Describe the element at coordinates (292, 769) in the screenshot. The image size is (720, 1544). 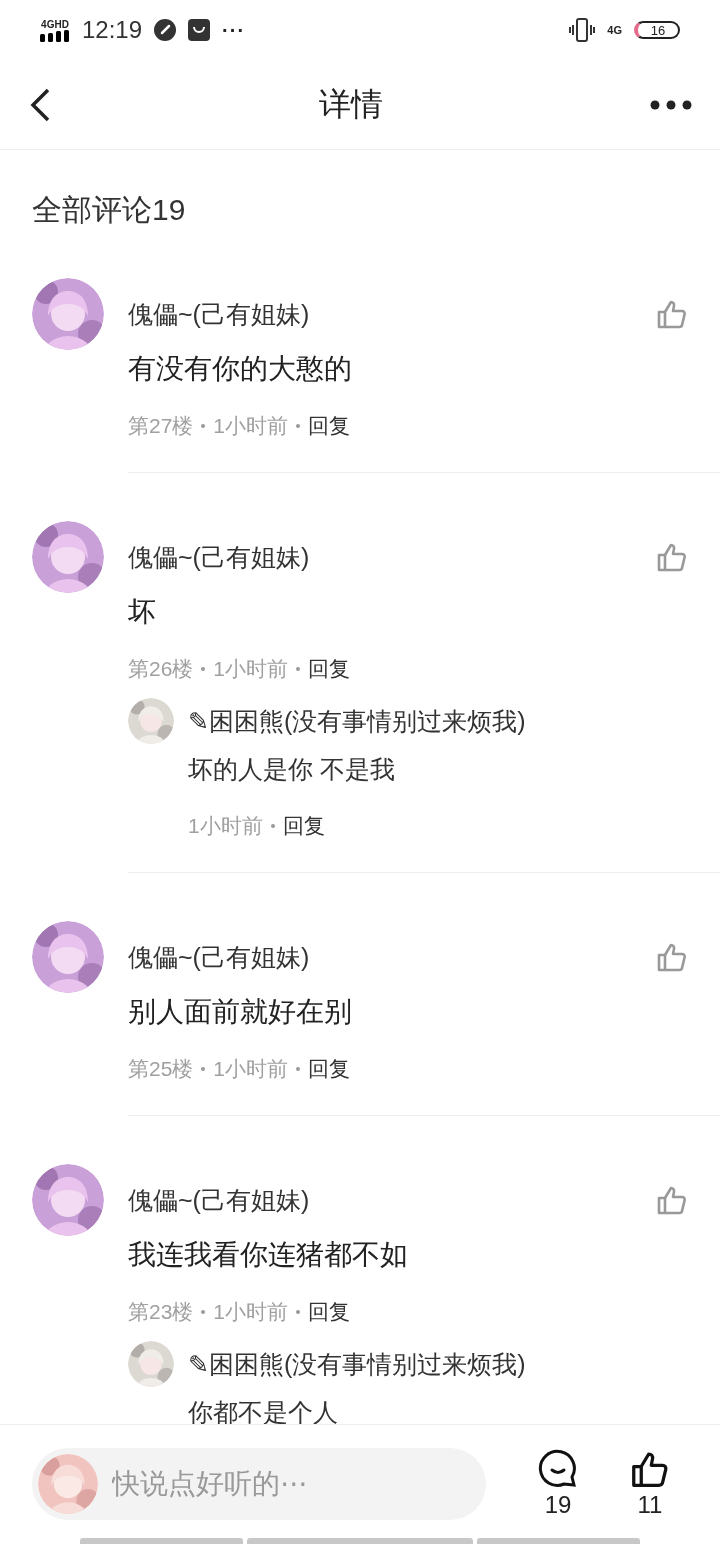
I see `reply-text: 坏的人是你 不是我` at that location.